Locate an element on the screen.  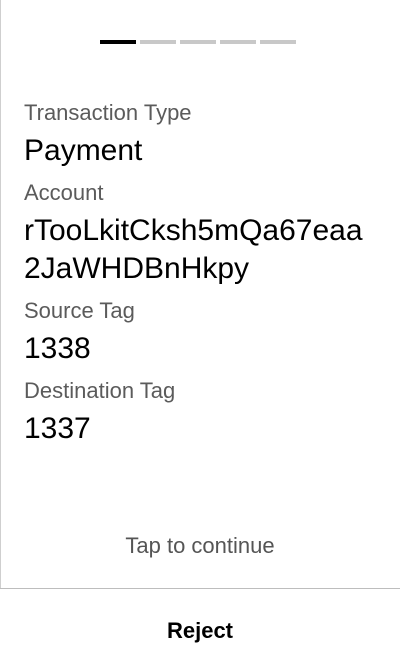
destination-tag-label: Destination Tag is located at coordinates (100, 390).